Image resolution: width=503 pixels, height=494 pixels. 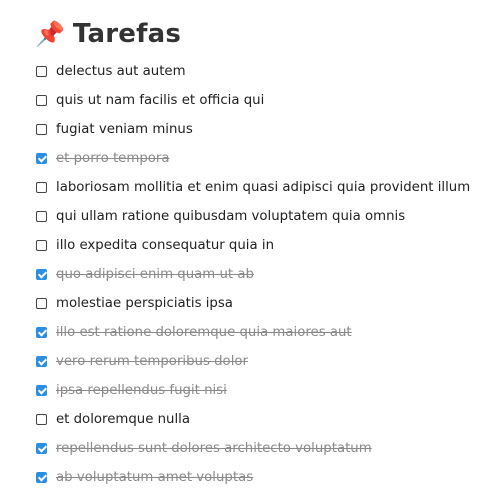 What do you see at coordinates (121, 71) in the screenshot?
I see `todo-label: delectus aut autem` at bounding box center [121, 71].